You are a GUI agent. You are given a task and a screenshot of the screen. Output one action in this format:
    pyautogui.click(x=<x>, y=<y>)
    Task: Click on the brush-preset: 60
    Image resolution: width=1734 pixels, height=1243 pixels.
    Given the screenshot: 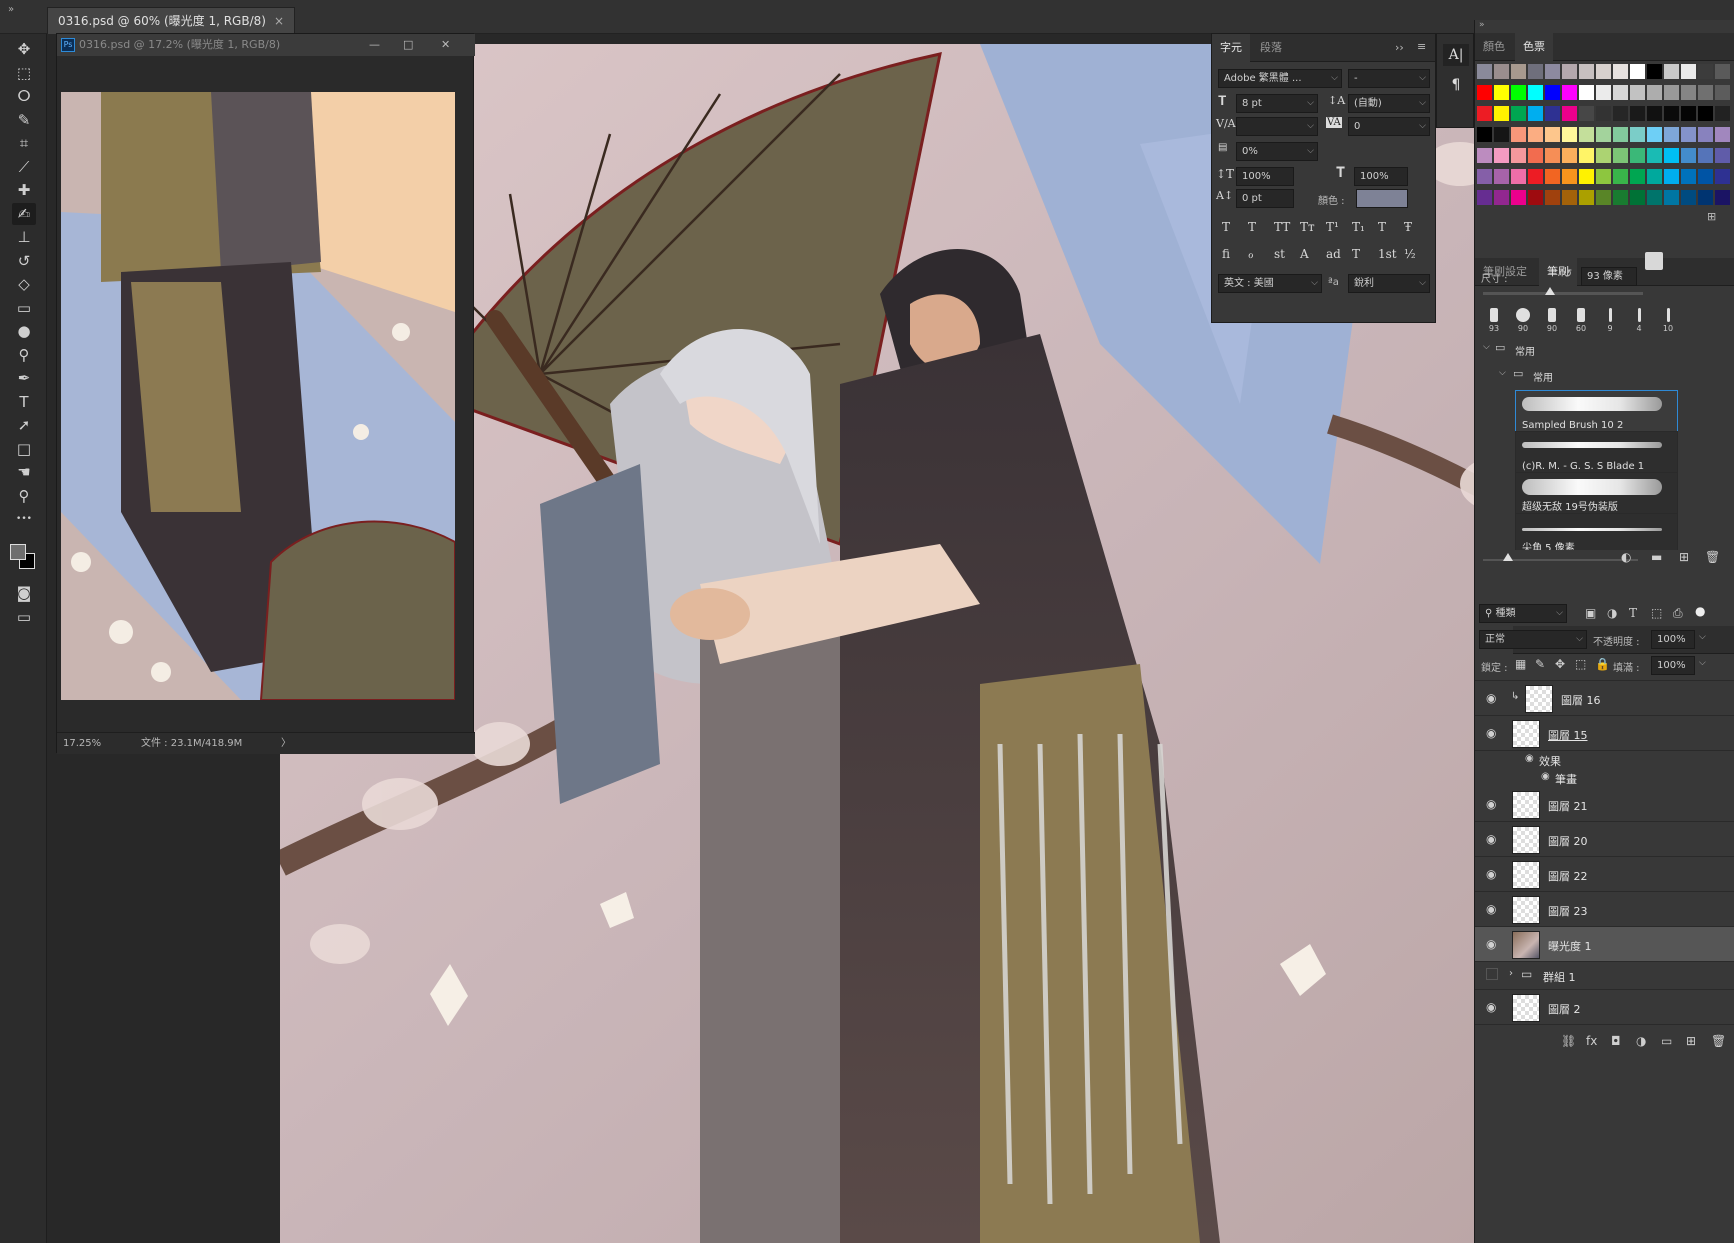 What is the action you would take?
    pyautogui.click(x=1581, y=322)
    